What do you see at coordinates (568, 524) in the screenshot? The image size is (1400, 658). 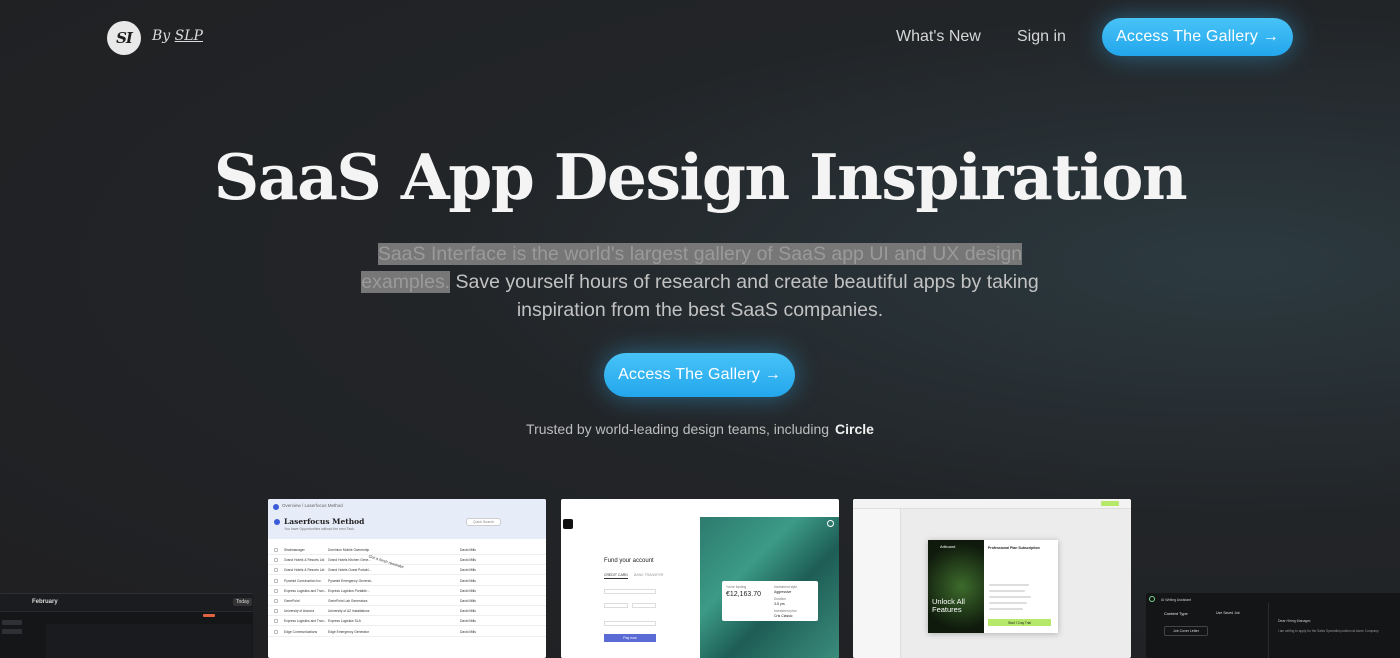 I see `fund-logo-icon` at bounding box center [568, 524].